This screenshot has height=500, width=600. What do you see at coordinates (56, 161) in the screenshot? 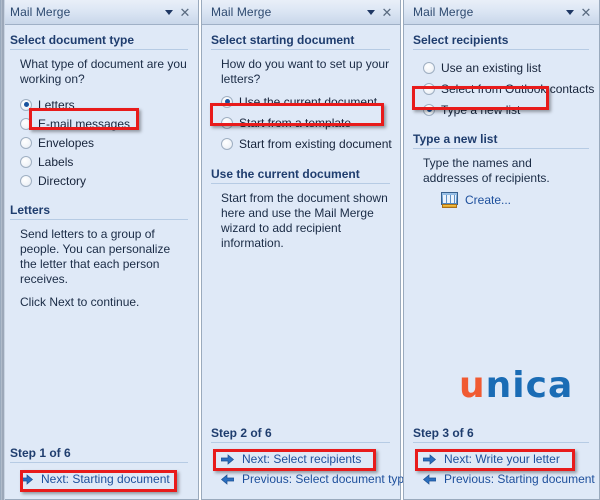
I see `radio-label: Labels` at bounding box center [56, 161].